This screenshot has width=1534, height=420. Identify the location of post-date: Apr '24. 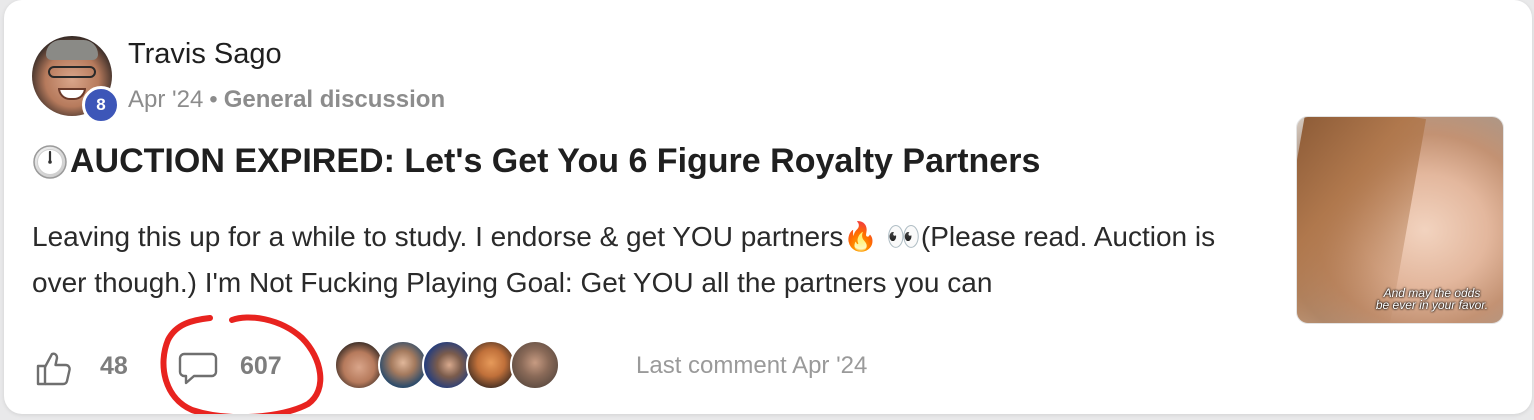
(166, 99).